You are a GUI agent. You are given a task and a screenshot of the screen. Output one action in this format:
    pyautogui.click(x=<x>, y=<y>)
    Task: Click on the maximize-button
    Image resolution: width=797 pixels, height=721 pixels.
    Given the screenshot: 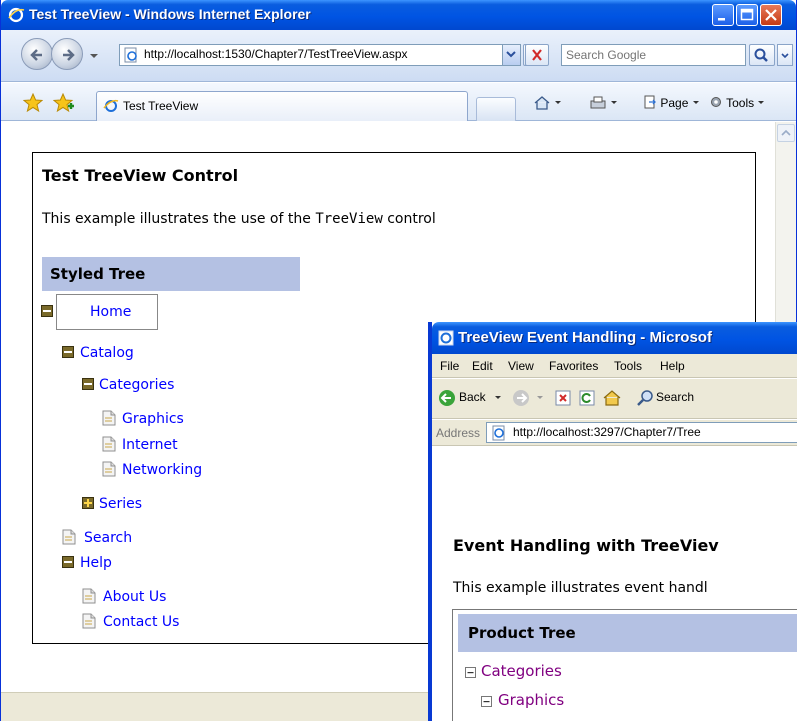 What is the action you would take?
    pyautogui.click(x=747, y=15)
    